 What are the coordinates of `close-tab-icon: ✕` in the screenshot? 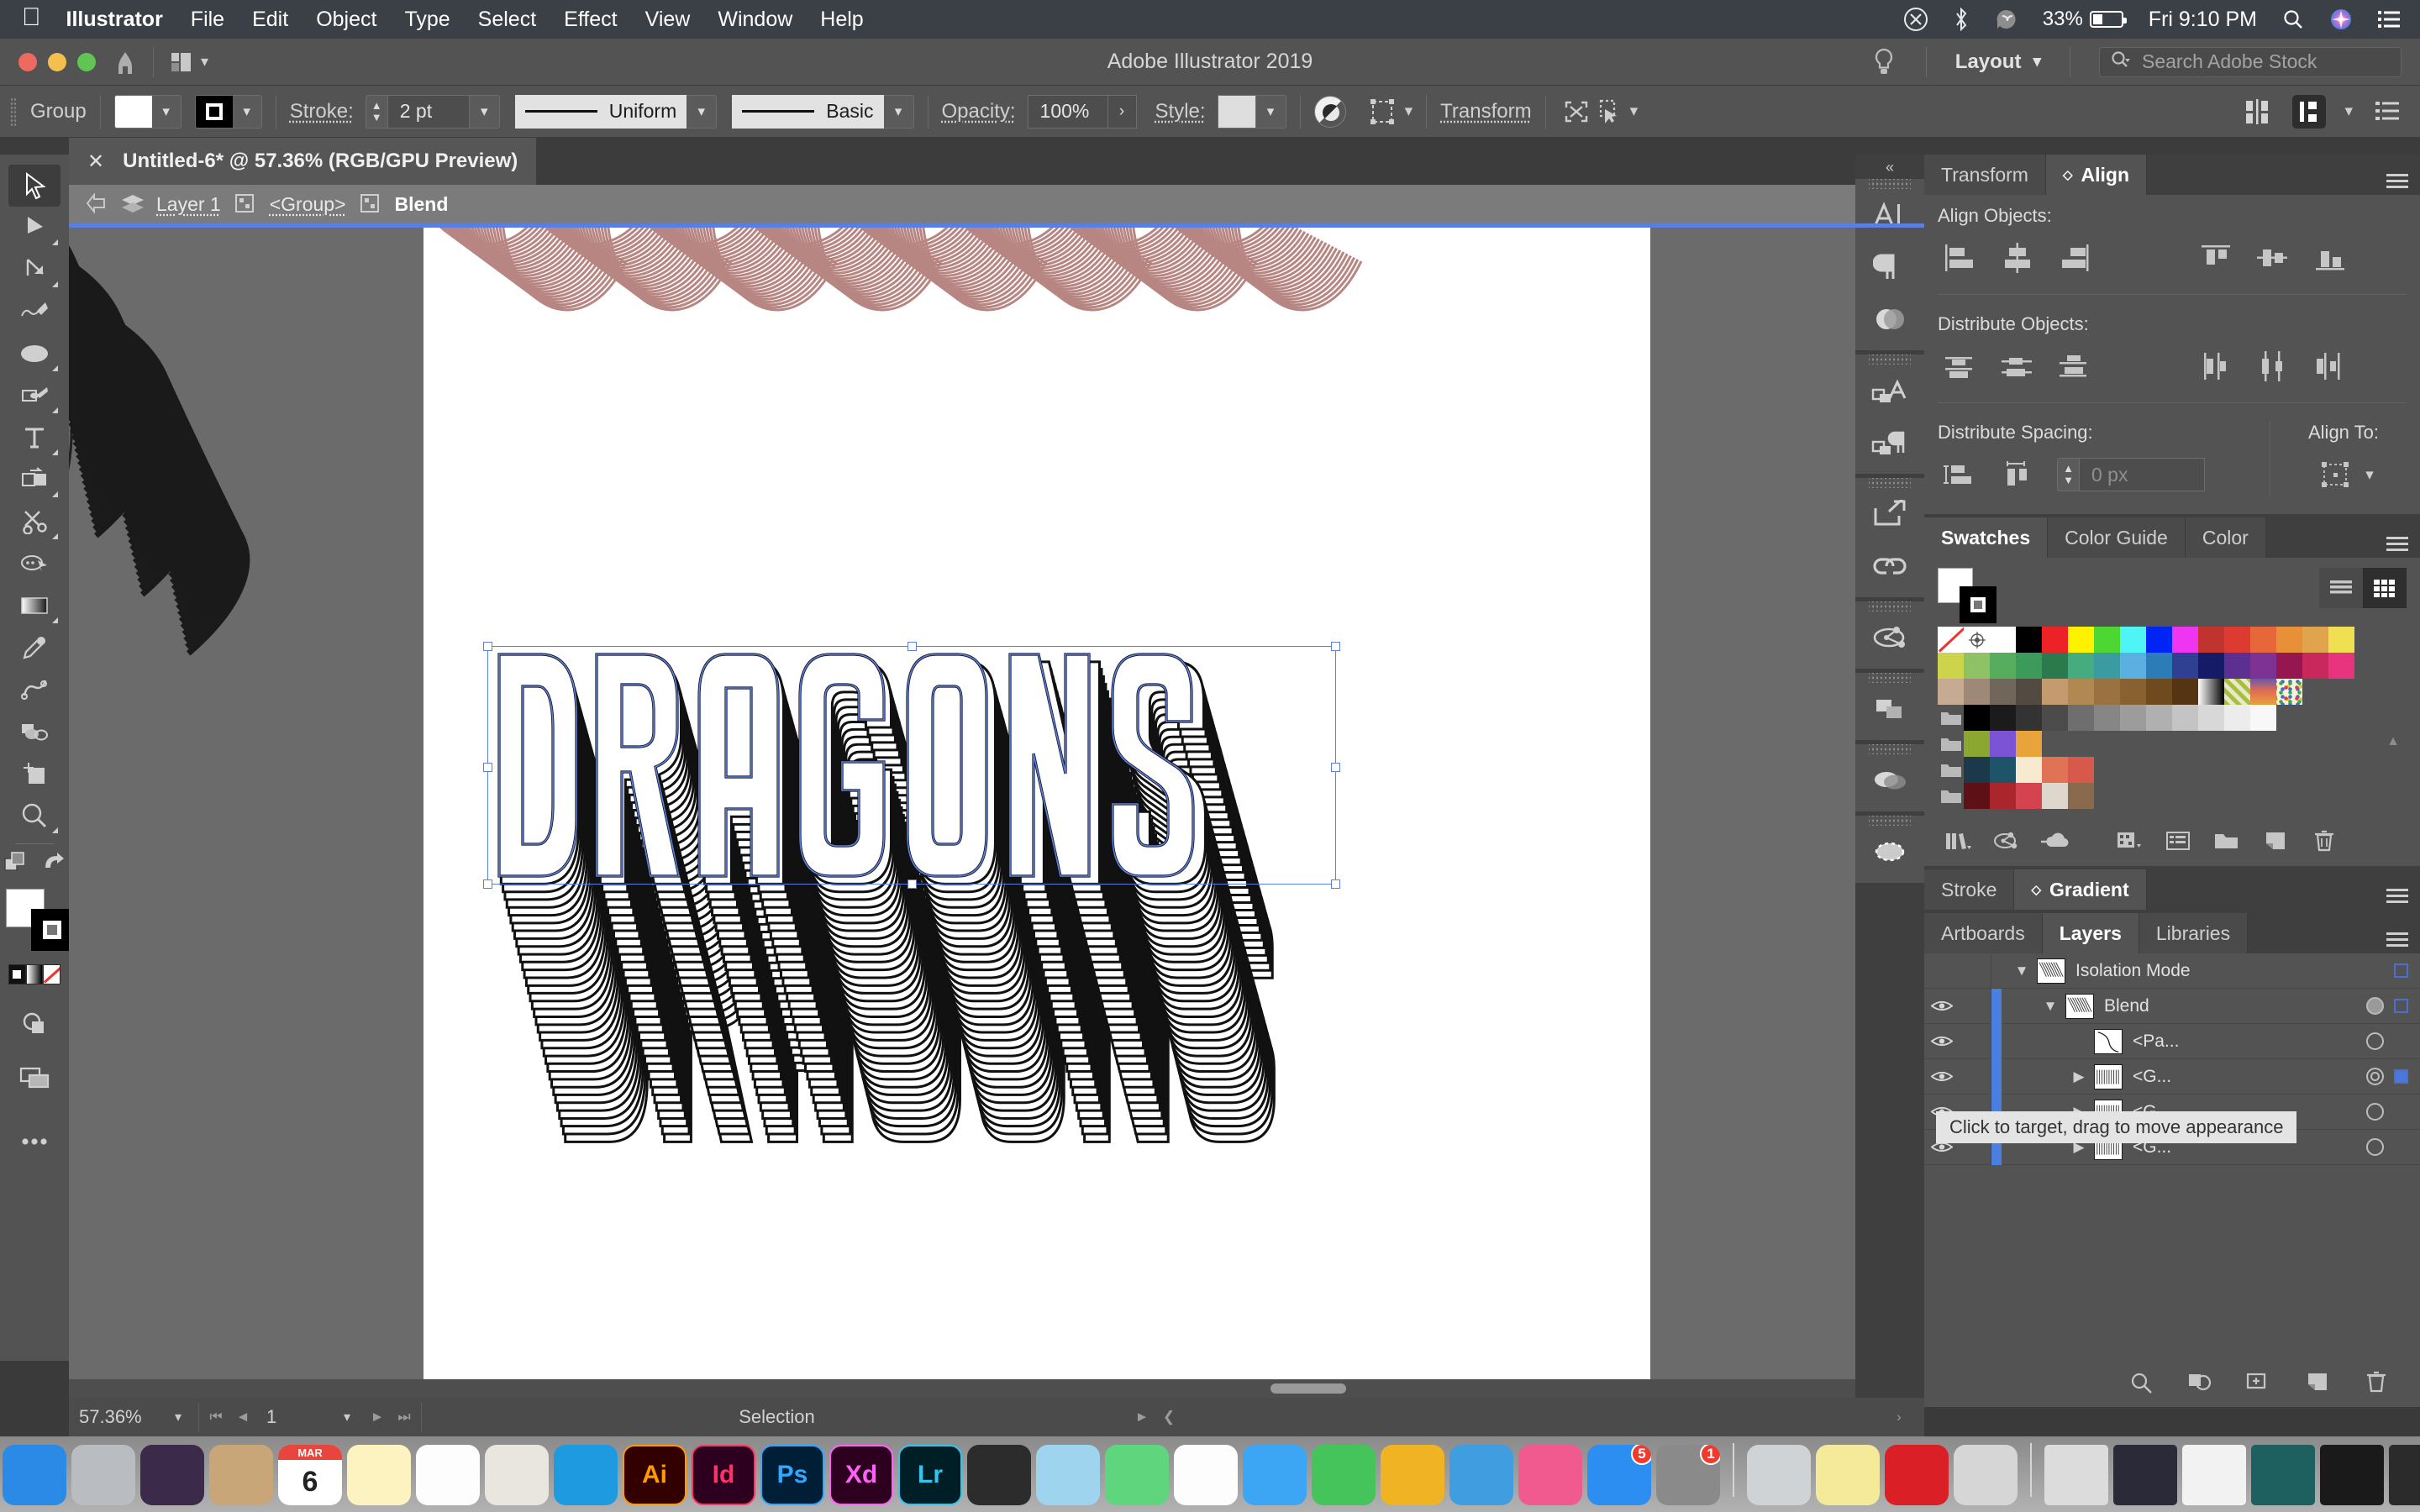 It's located at (96, 162).